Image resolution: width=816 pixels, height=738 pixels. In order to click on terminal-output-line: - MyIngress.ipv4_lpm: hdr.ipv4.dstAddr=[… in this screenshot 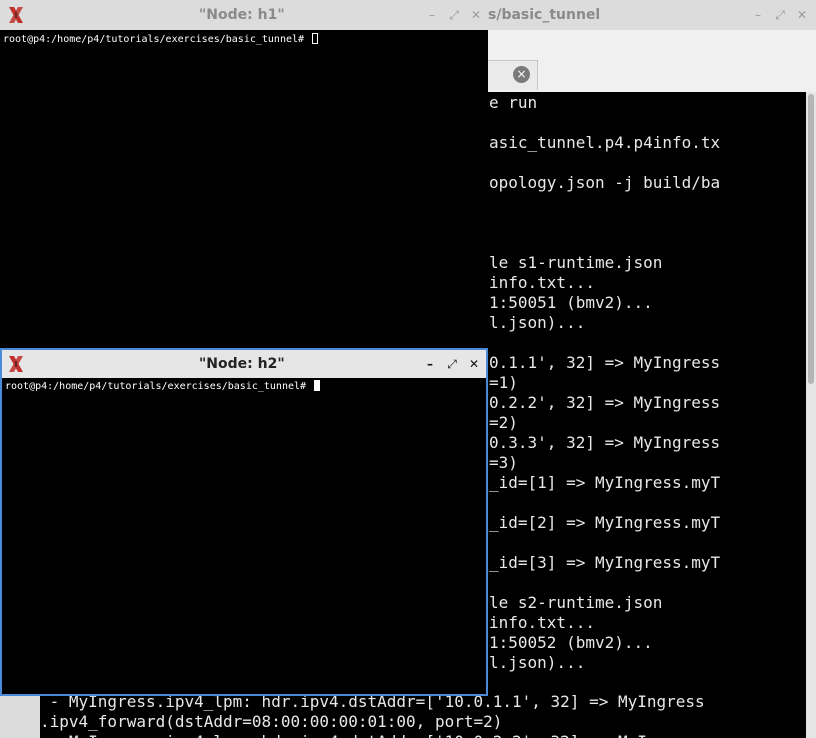, I will do `click(372, 735)`.